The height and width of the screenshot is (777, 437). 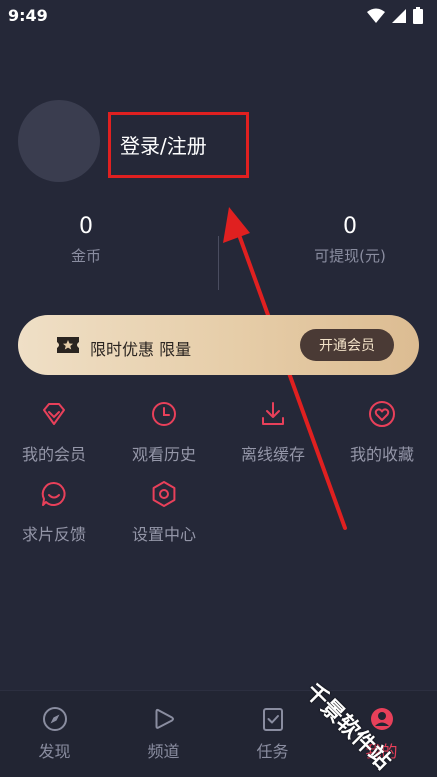 What do you see at coordinates (164, 432) in the screenshot?
I see `menu-watch-history: 观看历史` at bounding box center [164, 432].